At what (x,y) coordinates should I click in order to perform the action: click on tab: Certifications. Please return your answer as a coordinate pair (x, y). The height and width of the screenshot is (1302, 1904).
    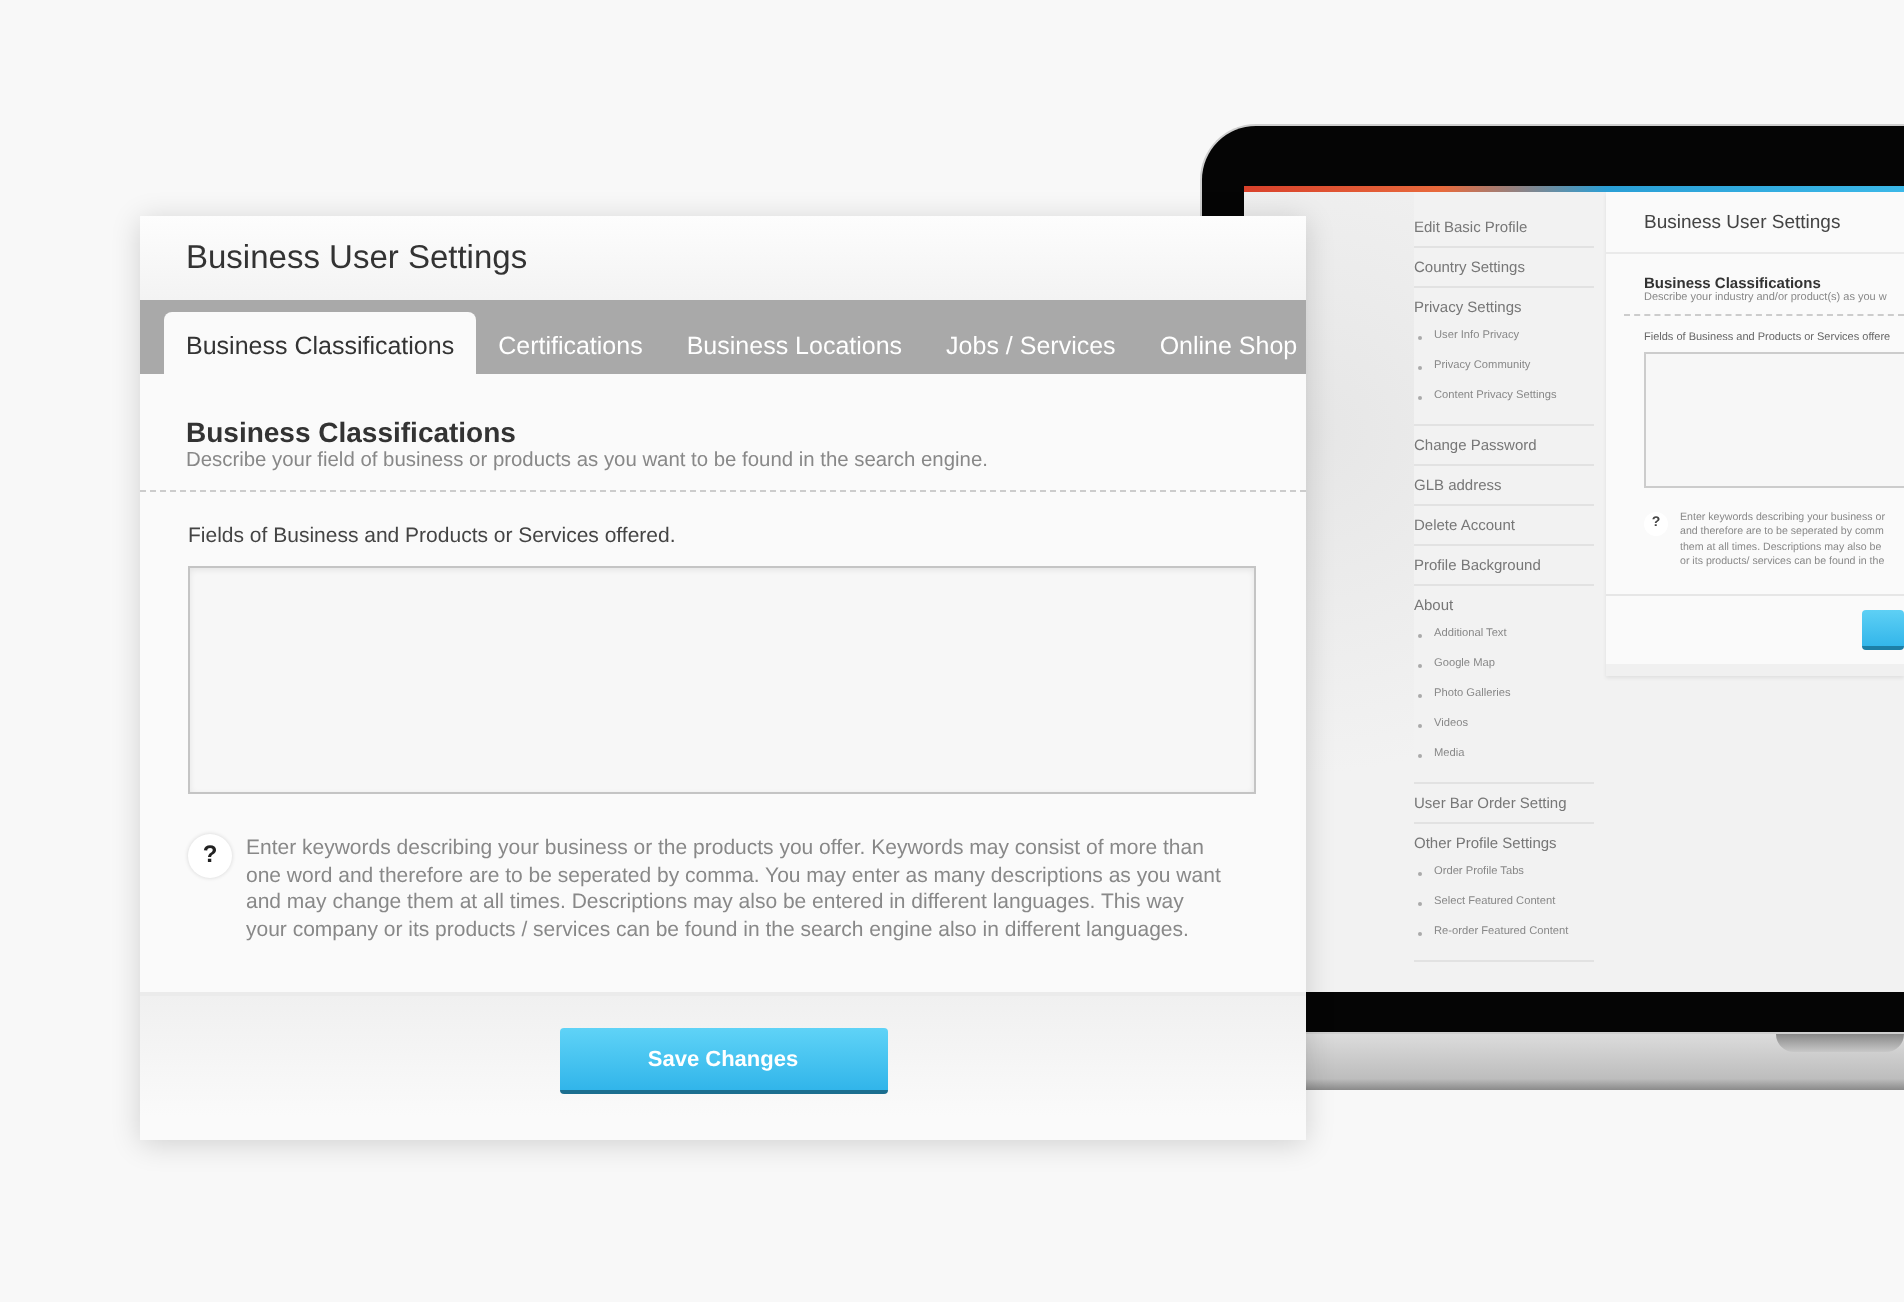
    Looking at the image, I should click on (570, 343).